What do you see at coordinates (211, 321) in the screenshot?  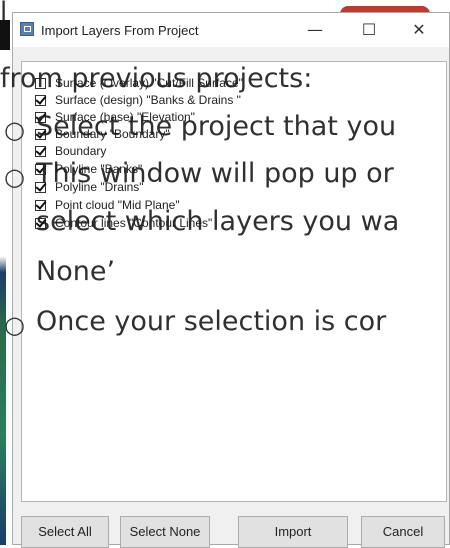 I see `background-text-line: Once your selection is cor` at bounding box center [211, 321].